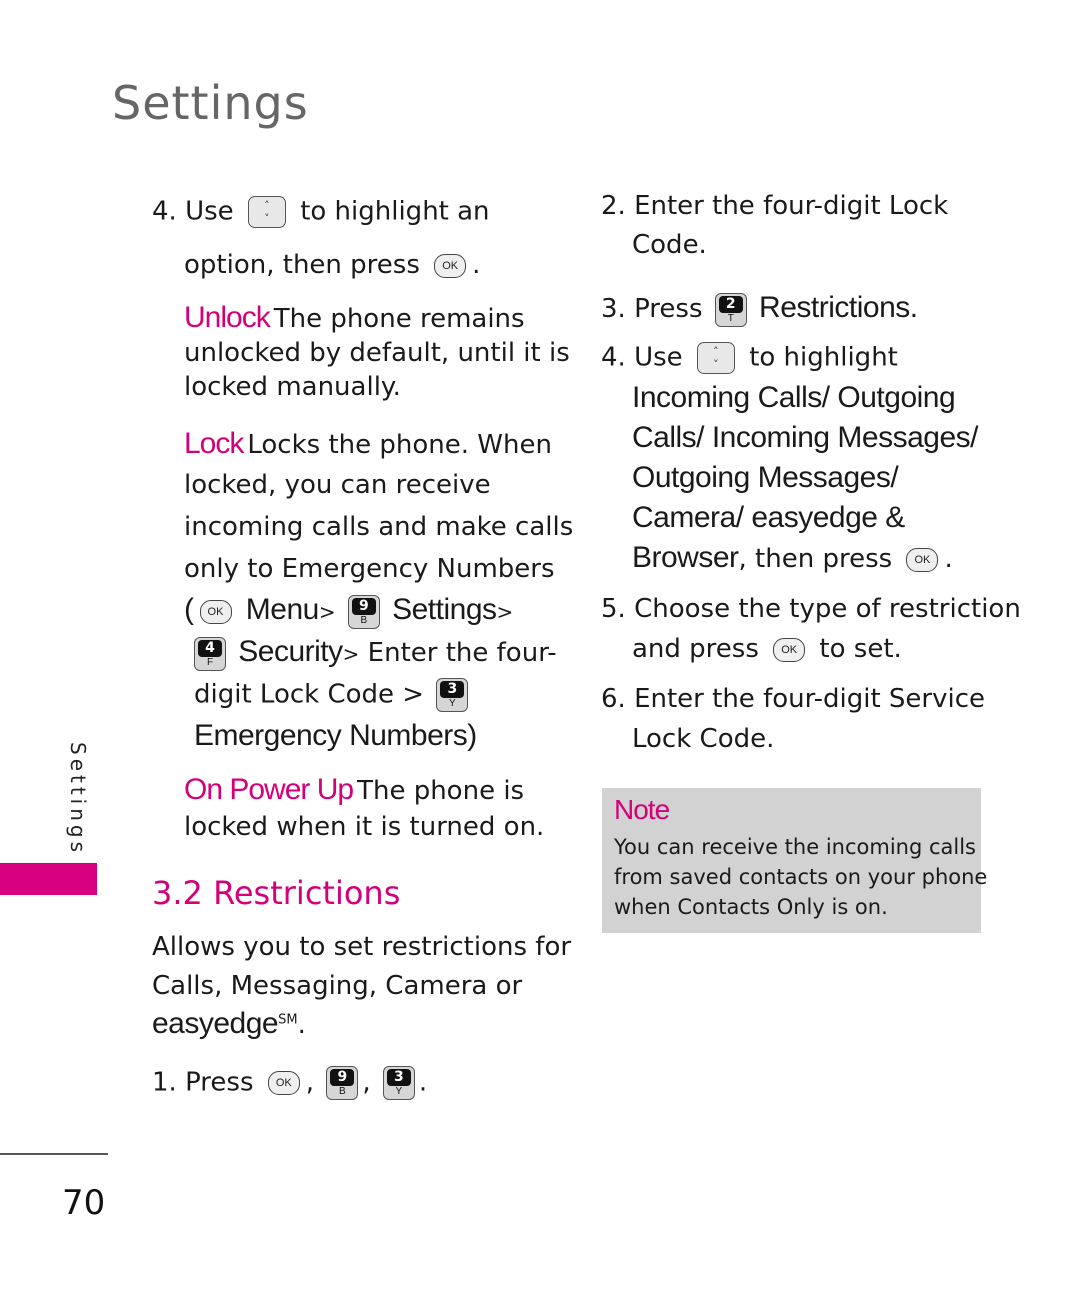 This screenshot has width=1080, height=1295. I want to click on lock-path-line1: (OK Menu> 9B Settings>, so click(348, 610).